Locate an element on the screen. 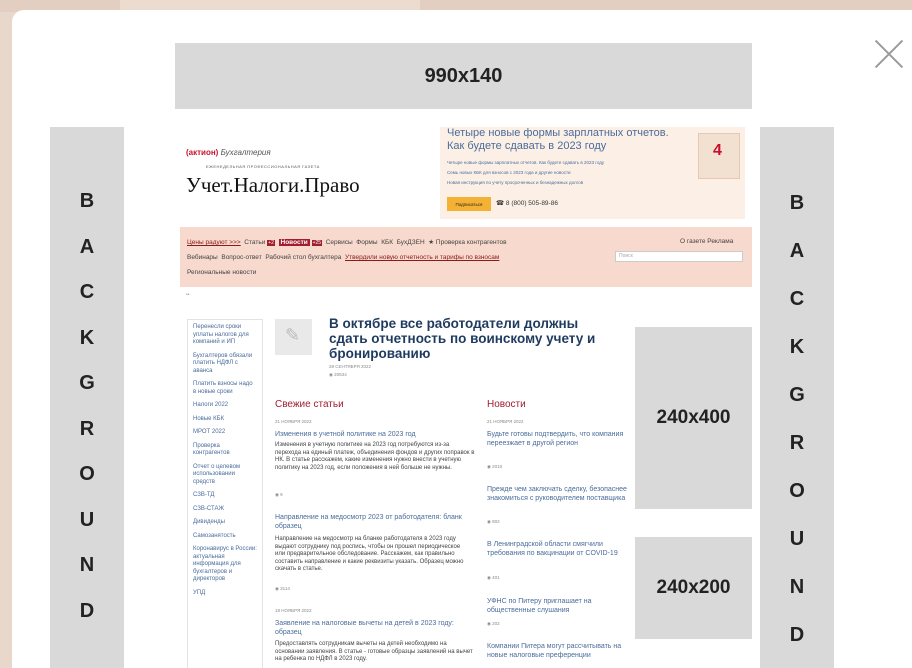 Image resolution: width=912 pixels, height=668 pixels. nav-item-counterparty-check: ★ Проверка контрагентов is located at coordinates (467, 242).